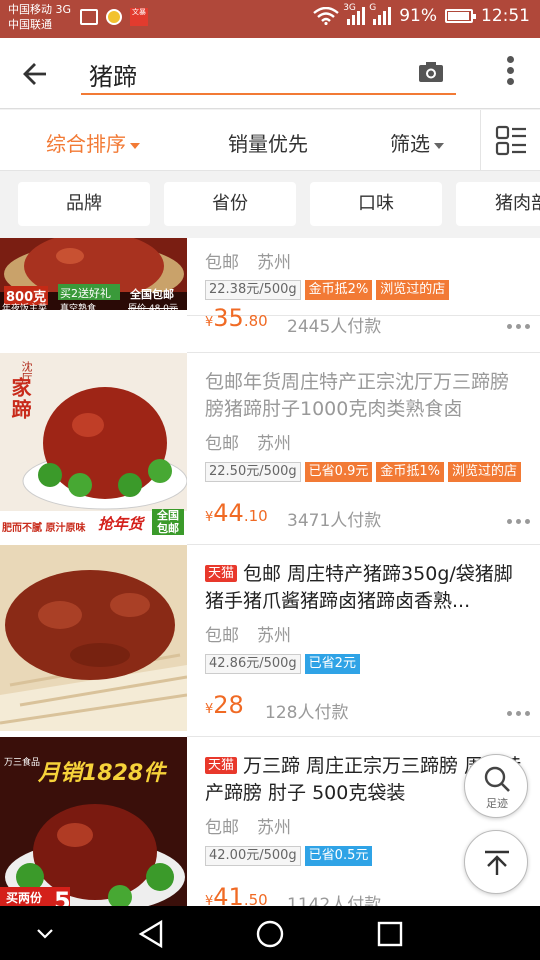  Describe the element at coordinates (45, 934) in the screenshot. I see `nav-down-icon` at that location.